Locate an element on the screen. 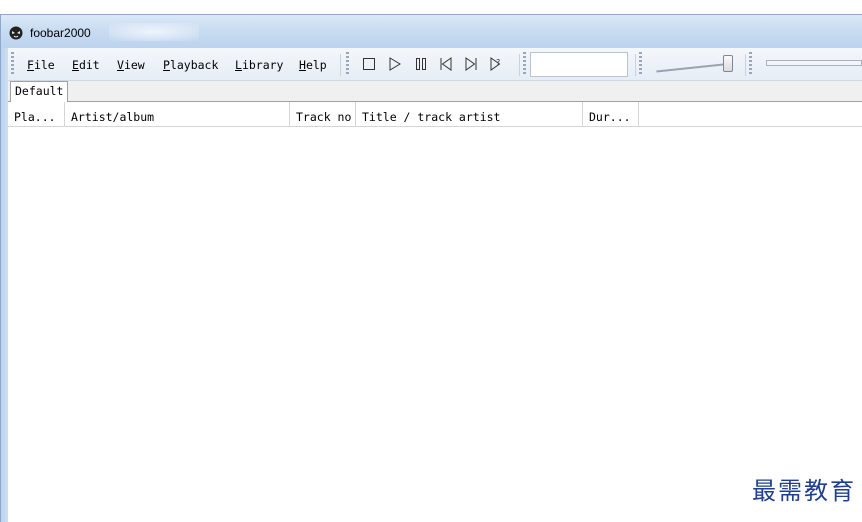  random-icon: ? is located at coordinates (496, 64).